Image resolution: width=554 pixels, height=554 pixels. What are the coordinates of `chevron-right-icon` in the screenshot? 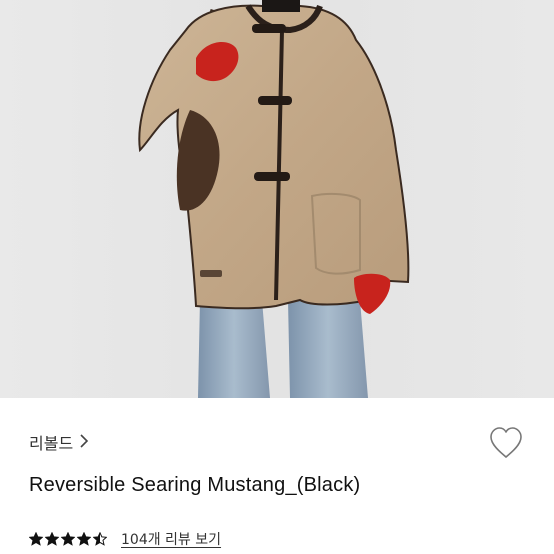 It's located at (84, 442).